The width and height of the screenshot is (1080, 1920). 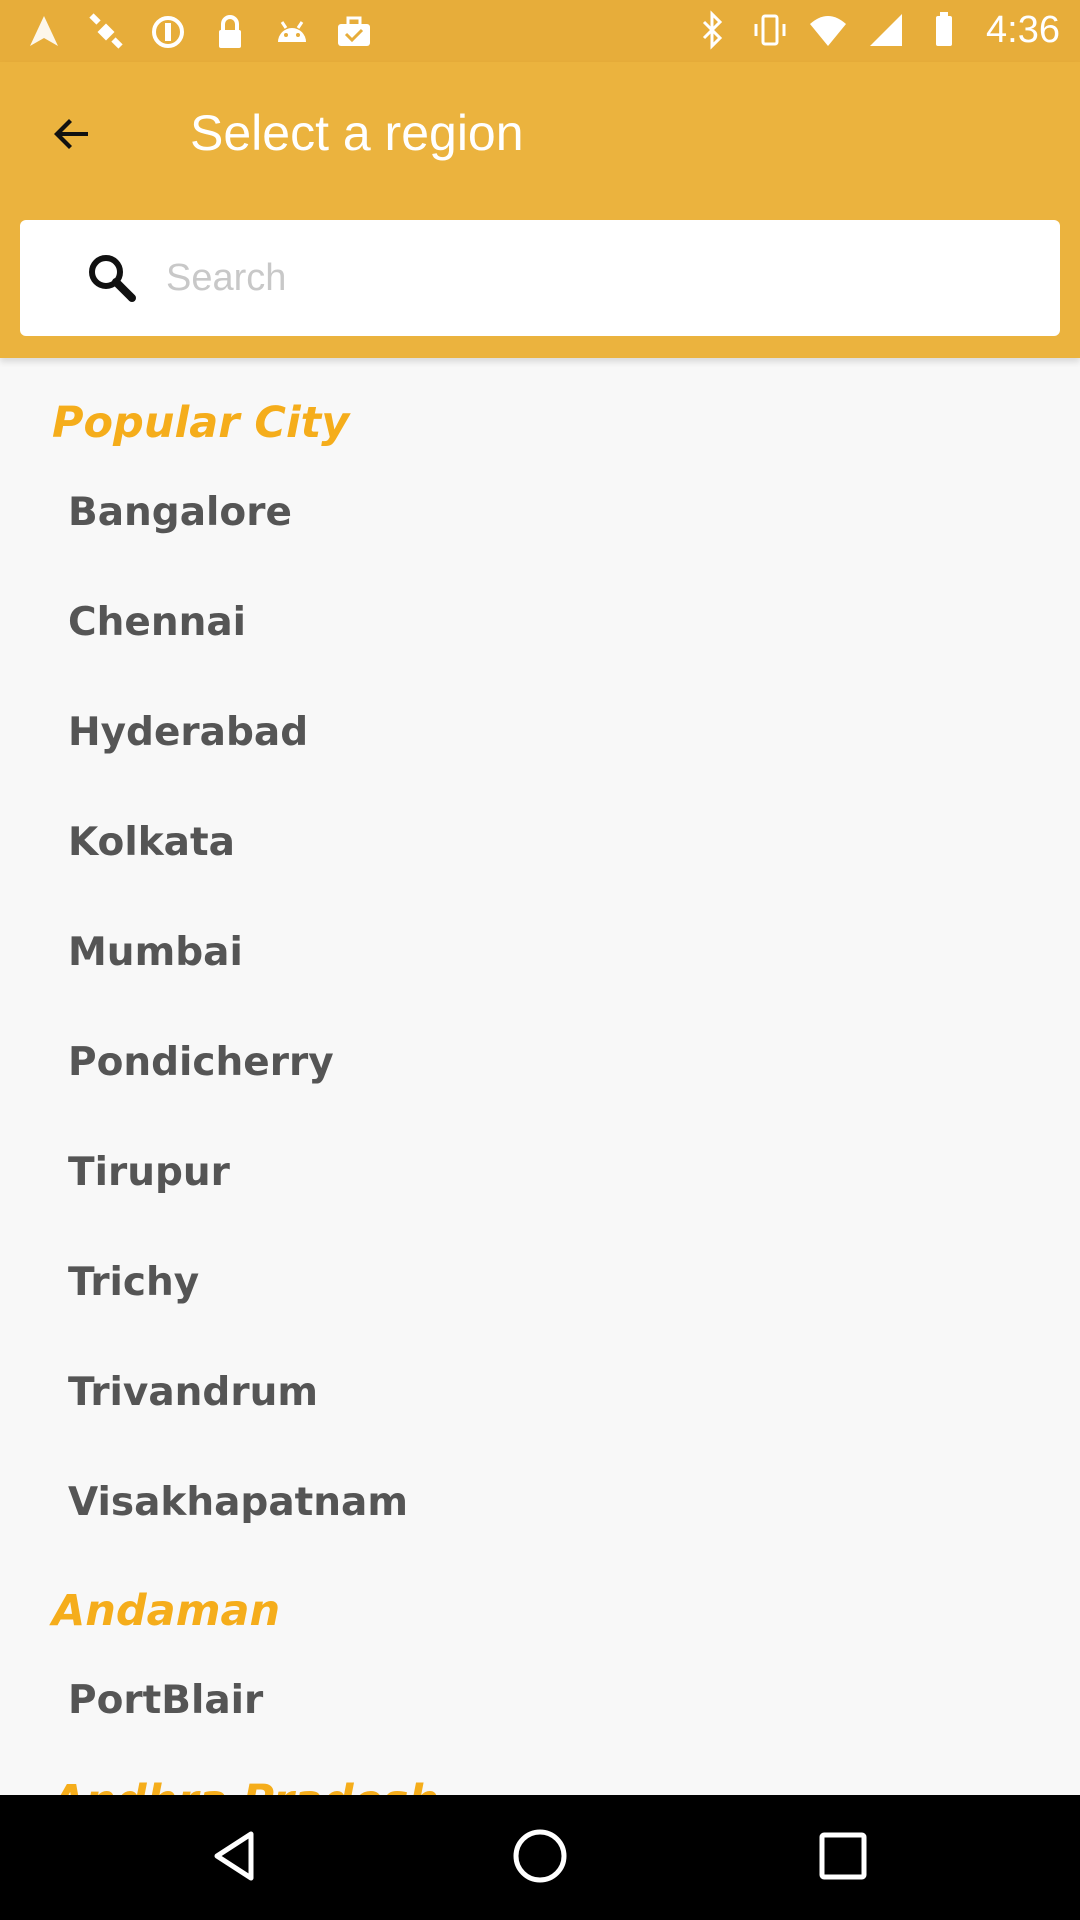 I want to click on list-item-label: Trivandrum, so click(x=193, y=1392).